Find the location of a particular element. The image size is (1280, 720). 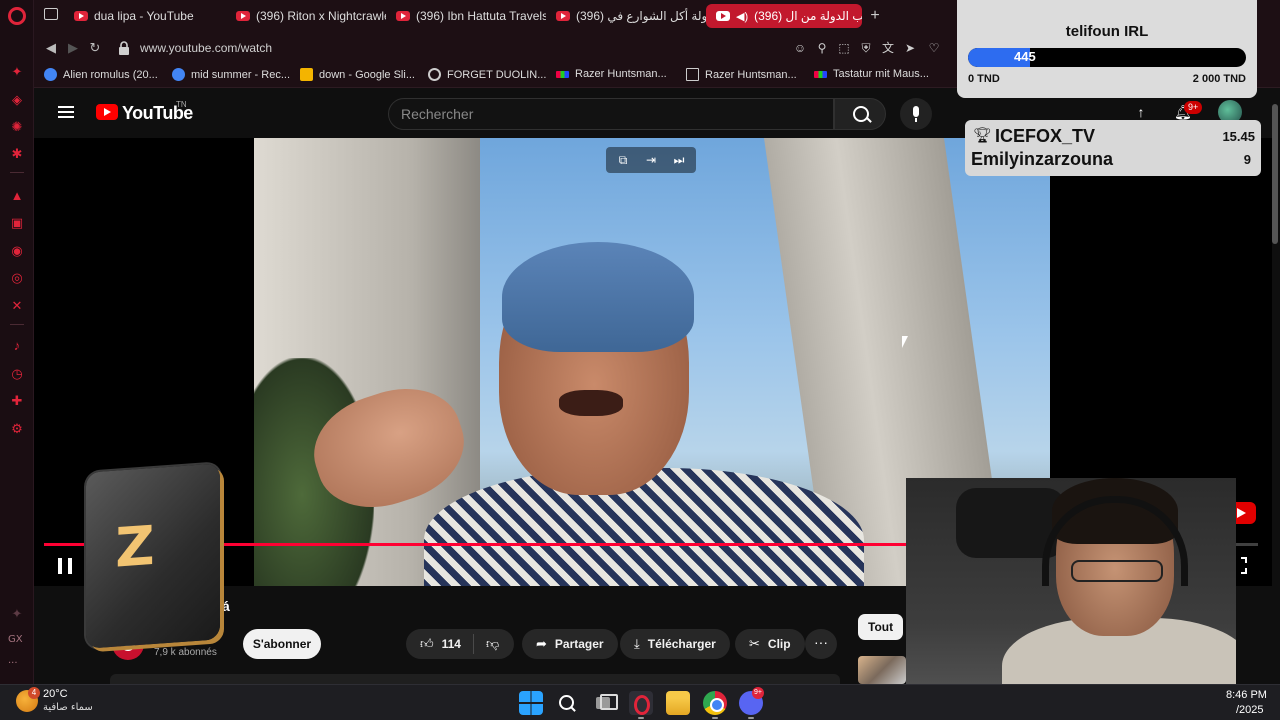

thumbs-down-icon: 👎︎ is located at coordinates (492, 644).